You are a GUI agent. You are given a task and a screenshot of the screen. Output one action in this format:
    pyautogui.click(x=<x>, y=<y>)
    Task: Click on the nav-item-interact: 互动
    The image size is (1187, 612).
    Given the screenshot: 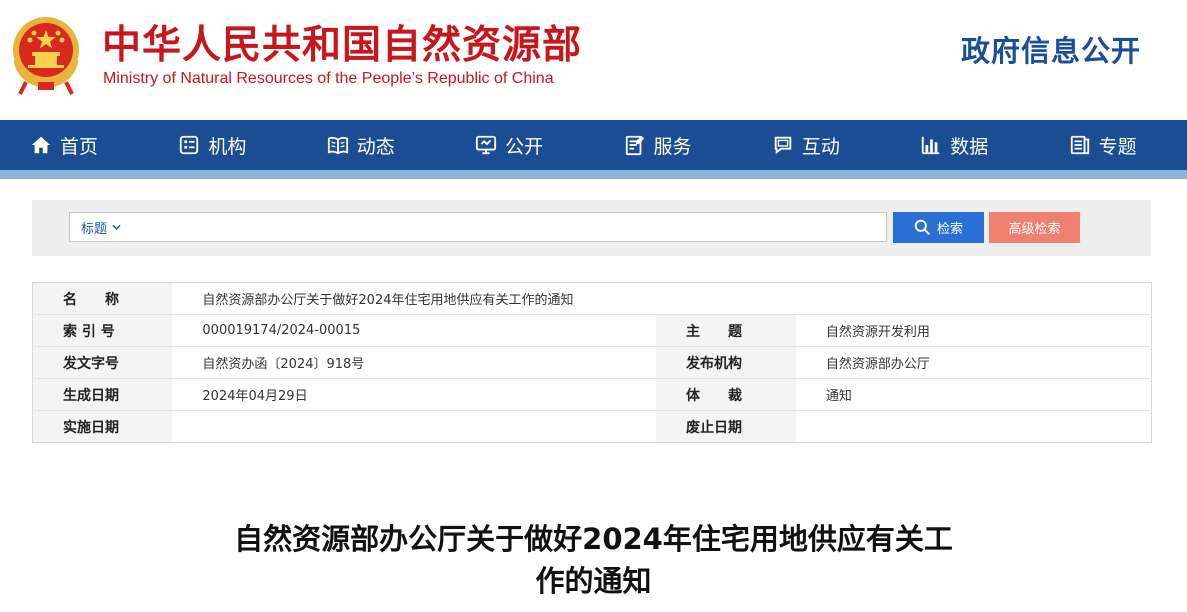 What is the action you would take?
    pyautogui.click(x=816, y=145)
    